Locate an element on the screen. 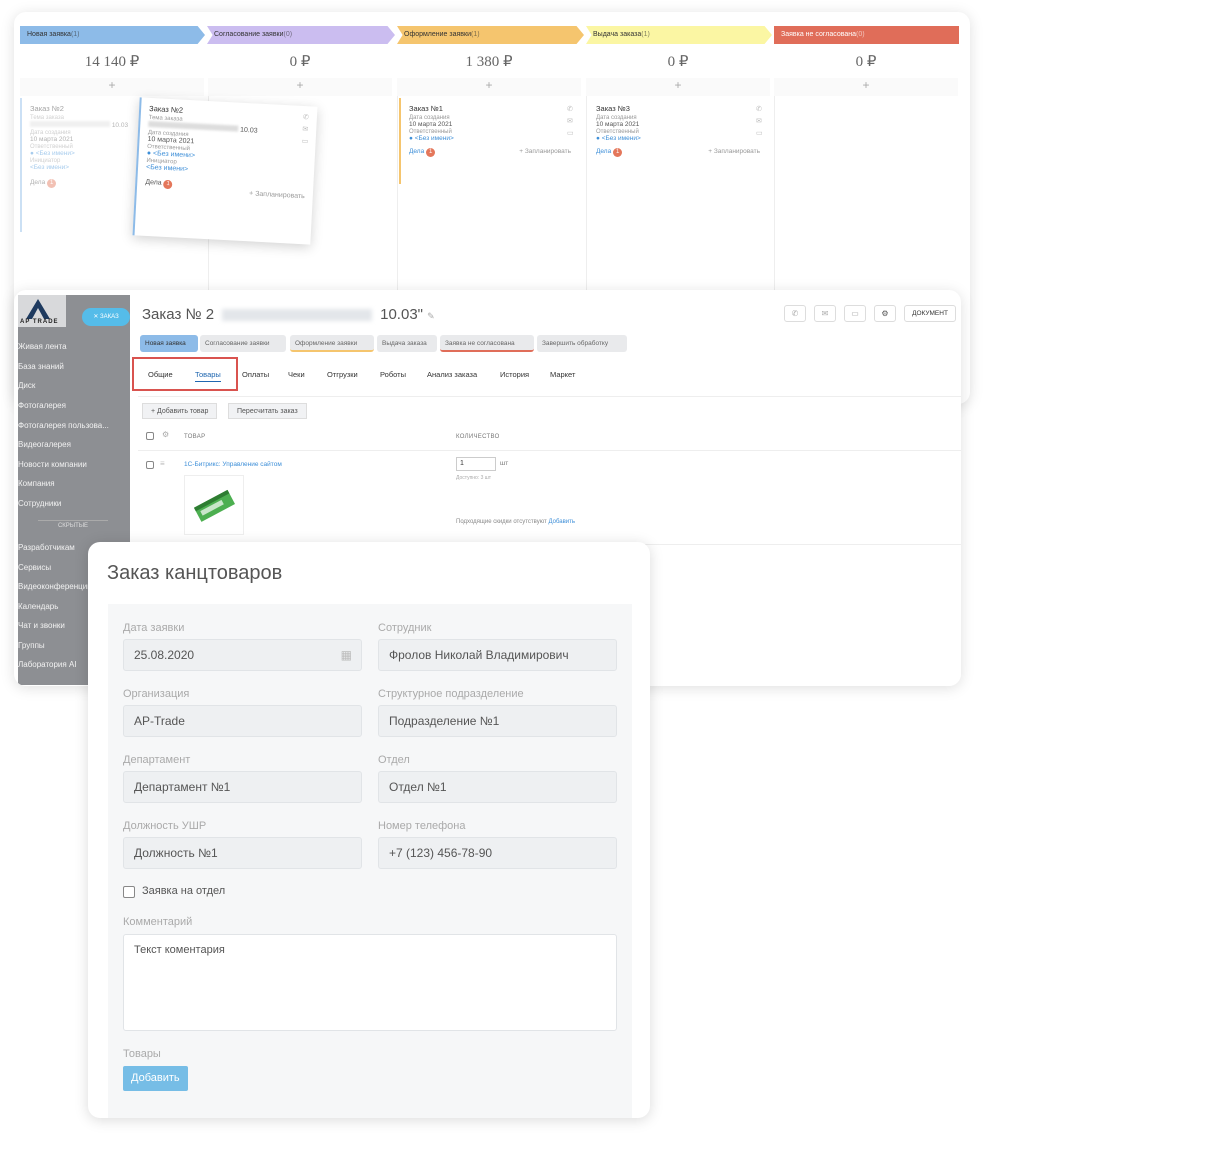 This screenshot has width=1224, height=1149. stage-count: (0) is located at coordinates (860, 34).